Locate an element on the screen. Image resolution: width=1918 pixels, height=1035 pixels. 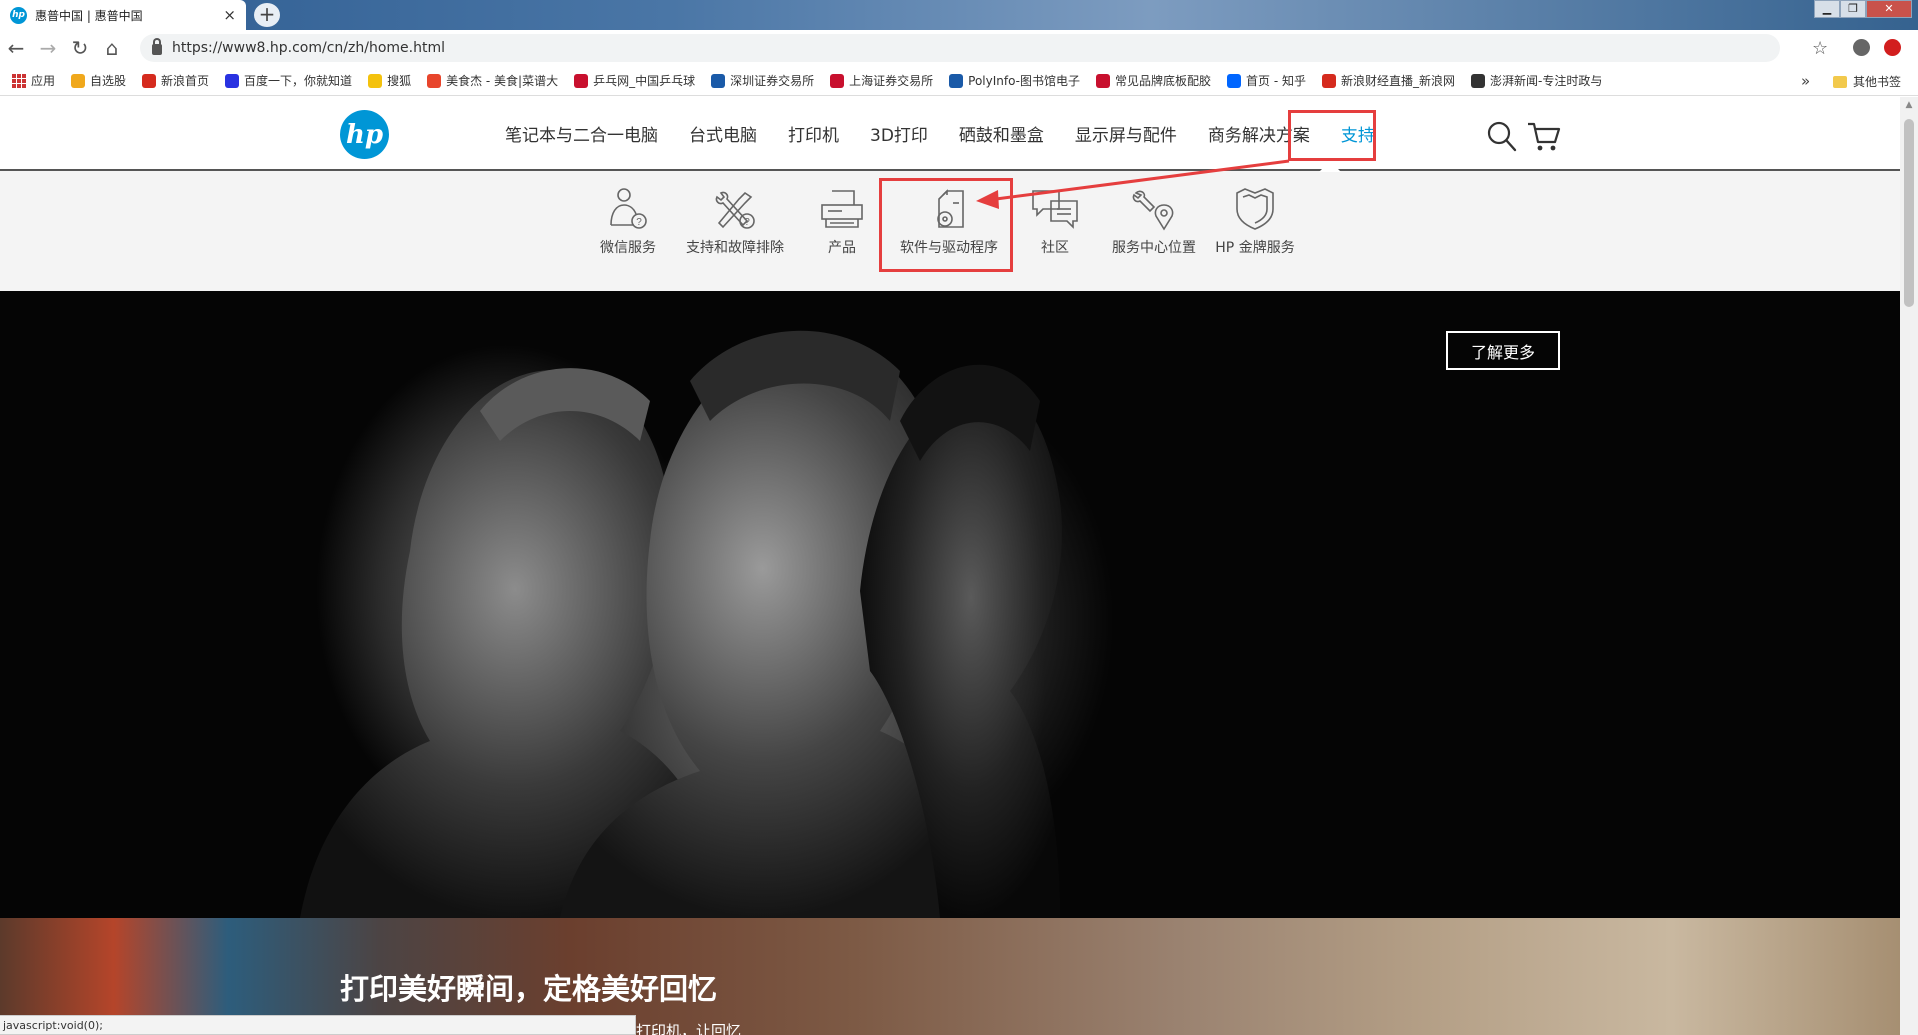
nav-laptops: 笔记本与二合一电脑 is located at coordinates (581, 133).